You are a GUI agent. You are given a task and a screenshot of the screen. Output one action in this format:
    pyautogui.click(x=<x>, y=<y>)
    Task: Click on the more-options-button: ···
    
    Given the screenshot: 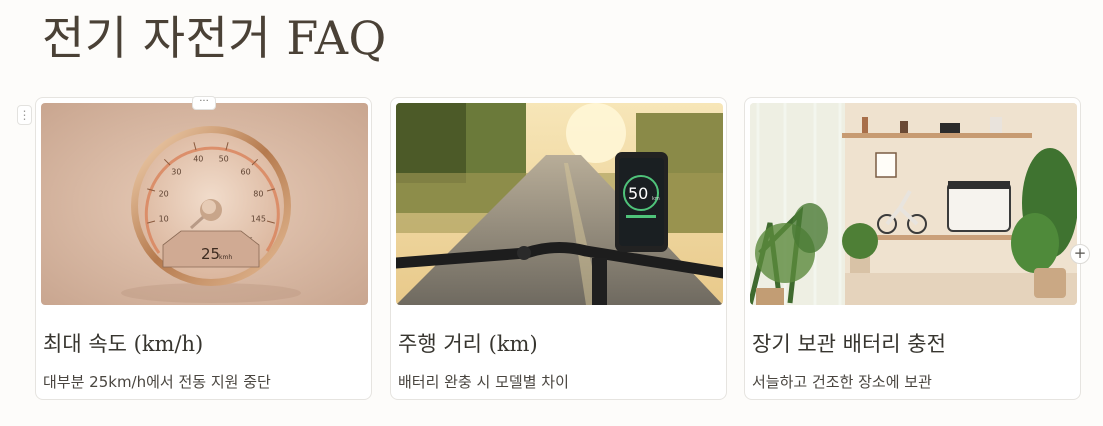 What is the action you would take?
    pyautogui.click(x=204, y=103)
    